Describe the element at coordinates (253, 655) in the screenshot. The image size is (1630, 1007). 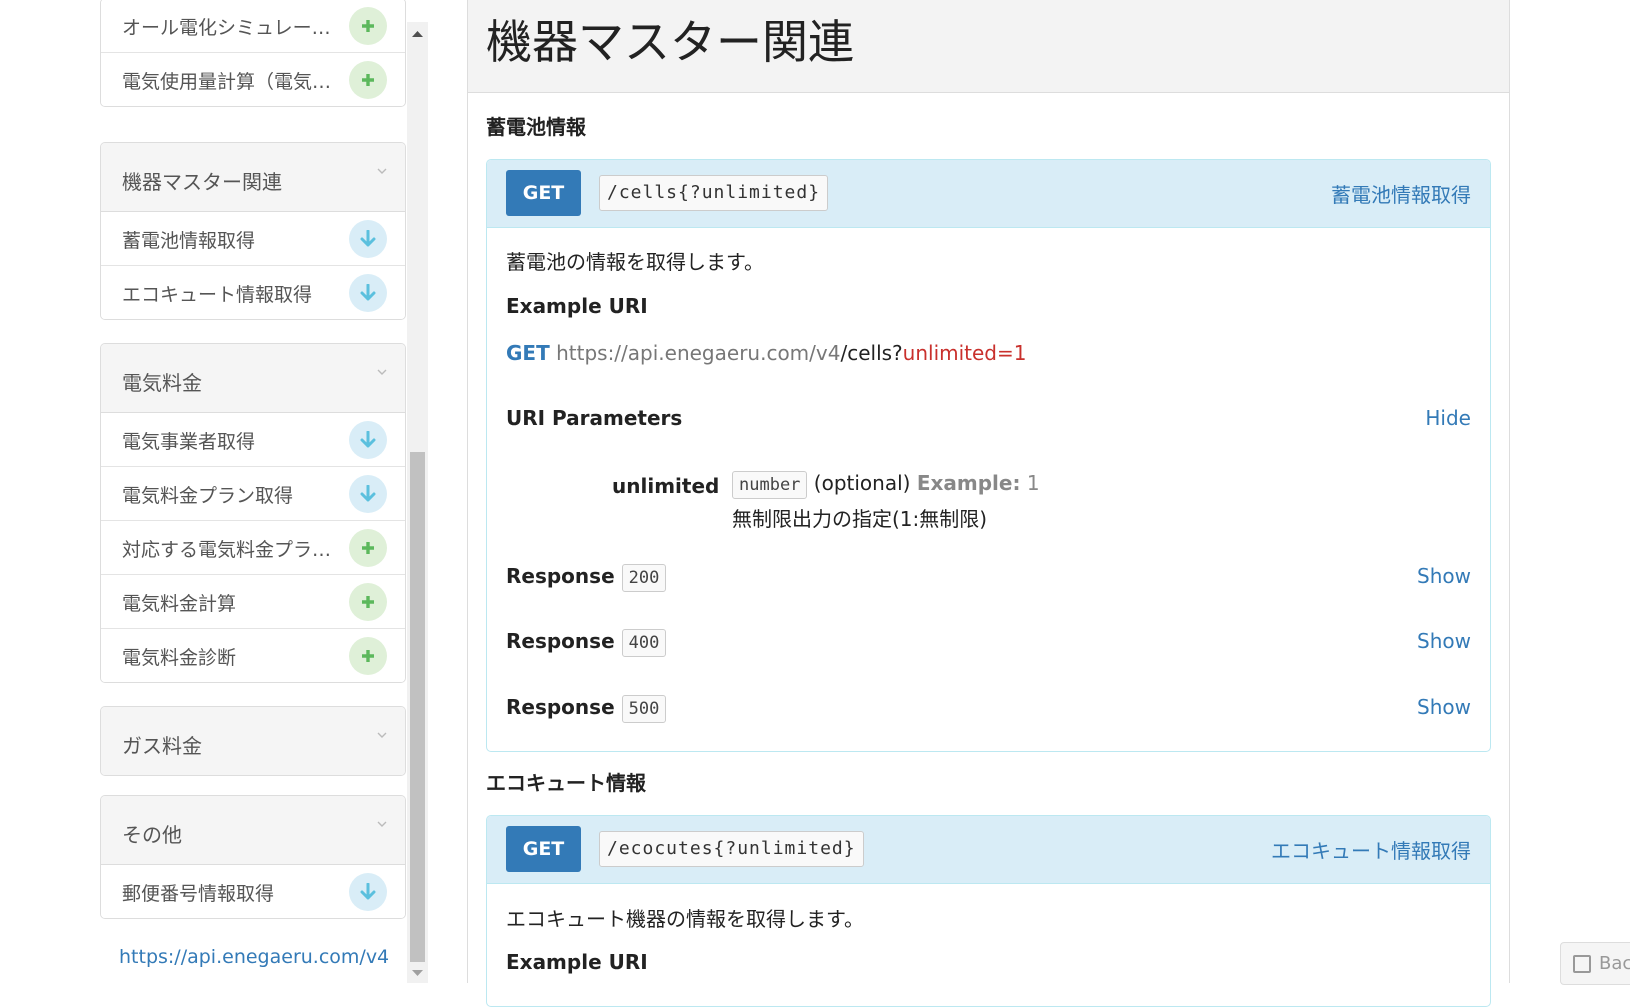
I see `sidebar-item: 電気料金診断` at that location.